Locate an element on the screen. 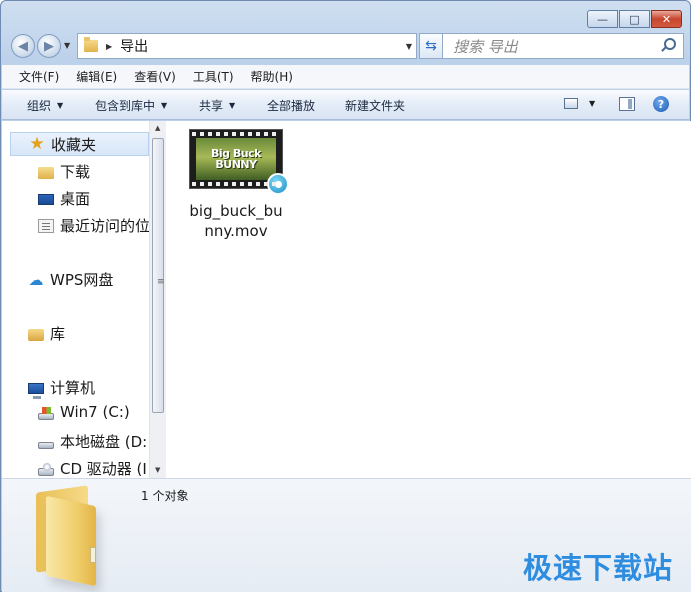 This screenshot has width=691, height=592. nav-drive-d-label: 本地磁盘 (D: is located at coordinates (104, 442).